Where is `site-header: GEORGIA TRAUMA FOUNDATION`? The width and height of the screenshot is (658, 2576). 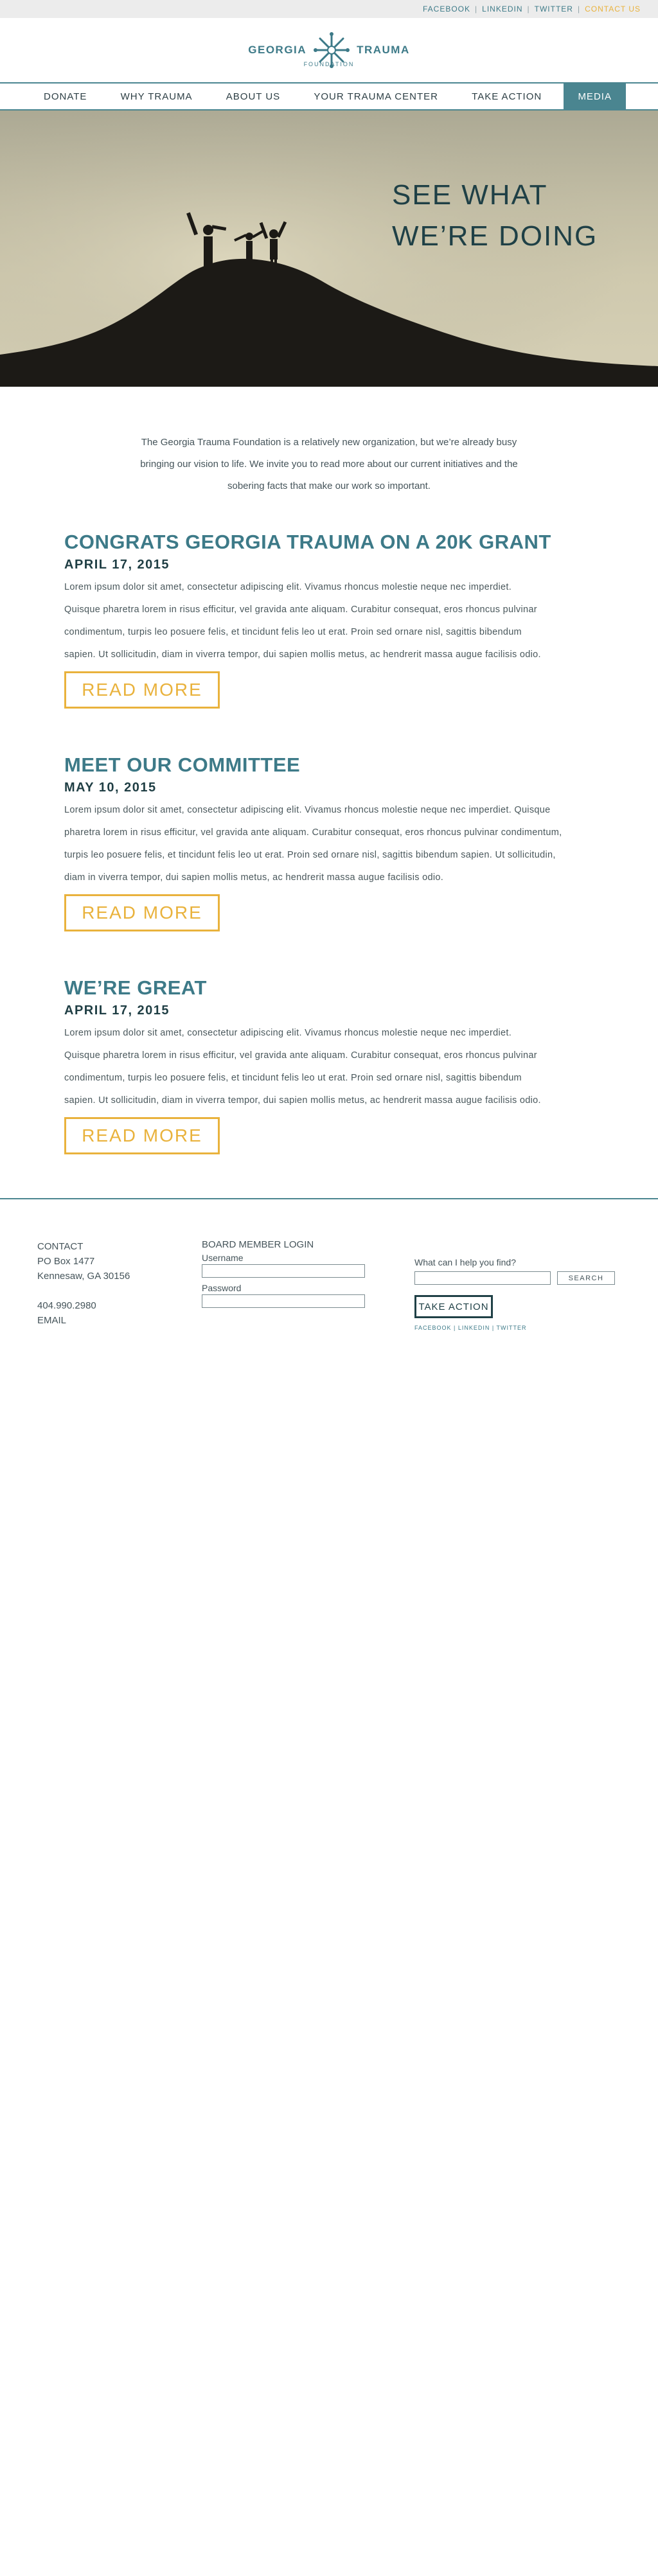 site-header: GEORGIA TRAUMA FOUNDATION is located at coordinates (329, 50).